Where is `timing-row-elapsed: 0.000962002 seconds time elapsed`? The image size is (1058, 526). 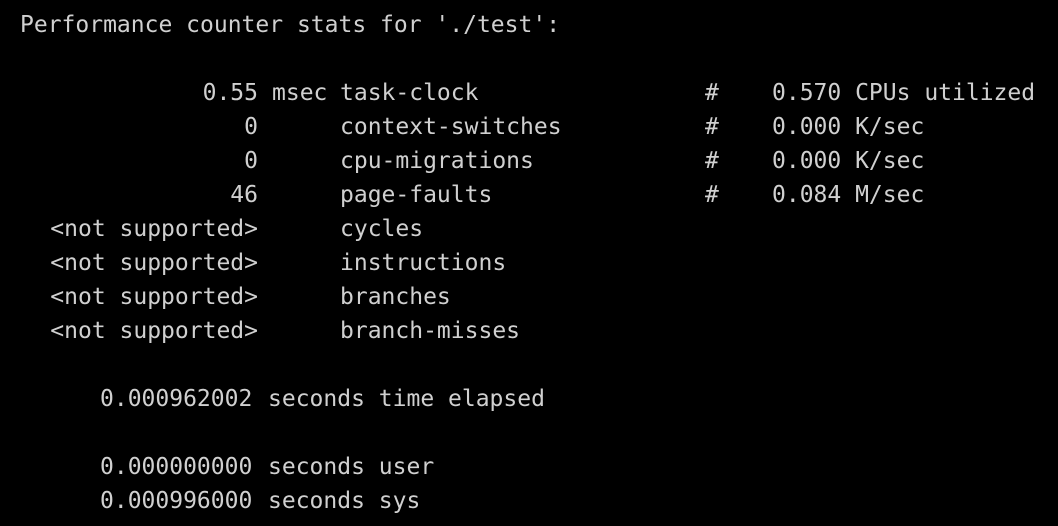 timing-row-elapsed: 0.000962002 seconds time elapsed is located at coordinates (529, 399).